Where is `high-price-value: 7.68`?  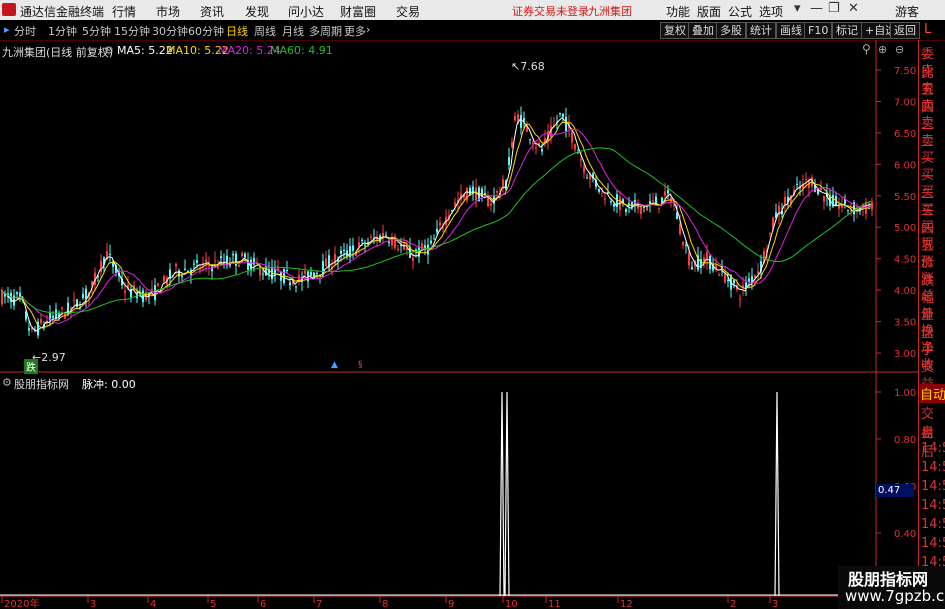 high-price-value: 7.68 is located at coordinates (532, 66).